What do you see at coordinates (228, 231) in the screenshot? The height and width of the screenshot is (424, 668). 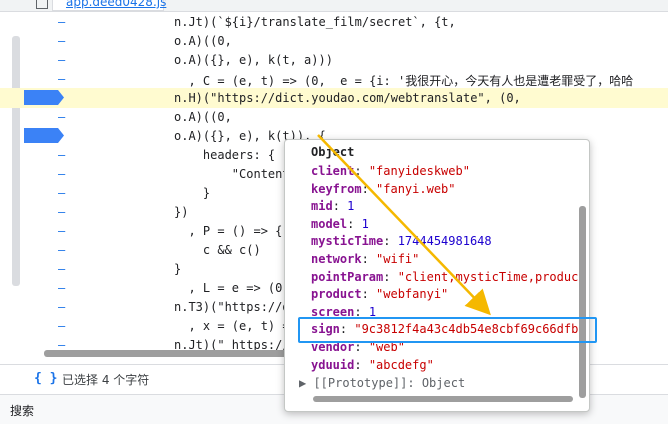 I see `code-text: , P = () => {` at bounding box center [228, 231].